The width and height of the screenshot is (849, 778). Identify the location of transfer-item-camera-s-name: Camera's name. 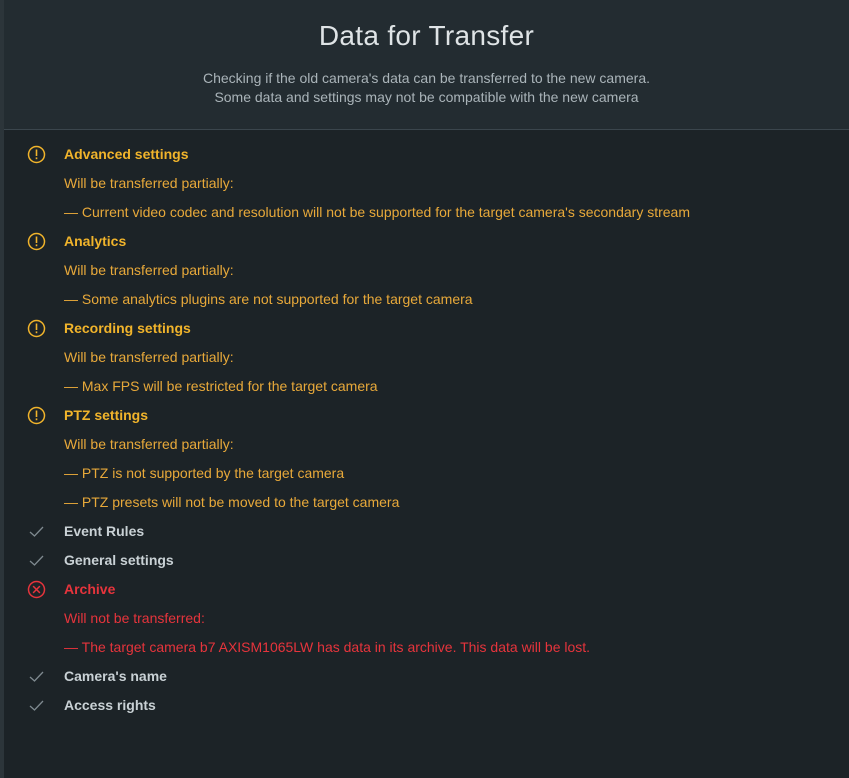
(426, 676).